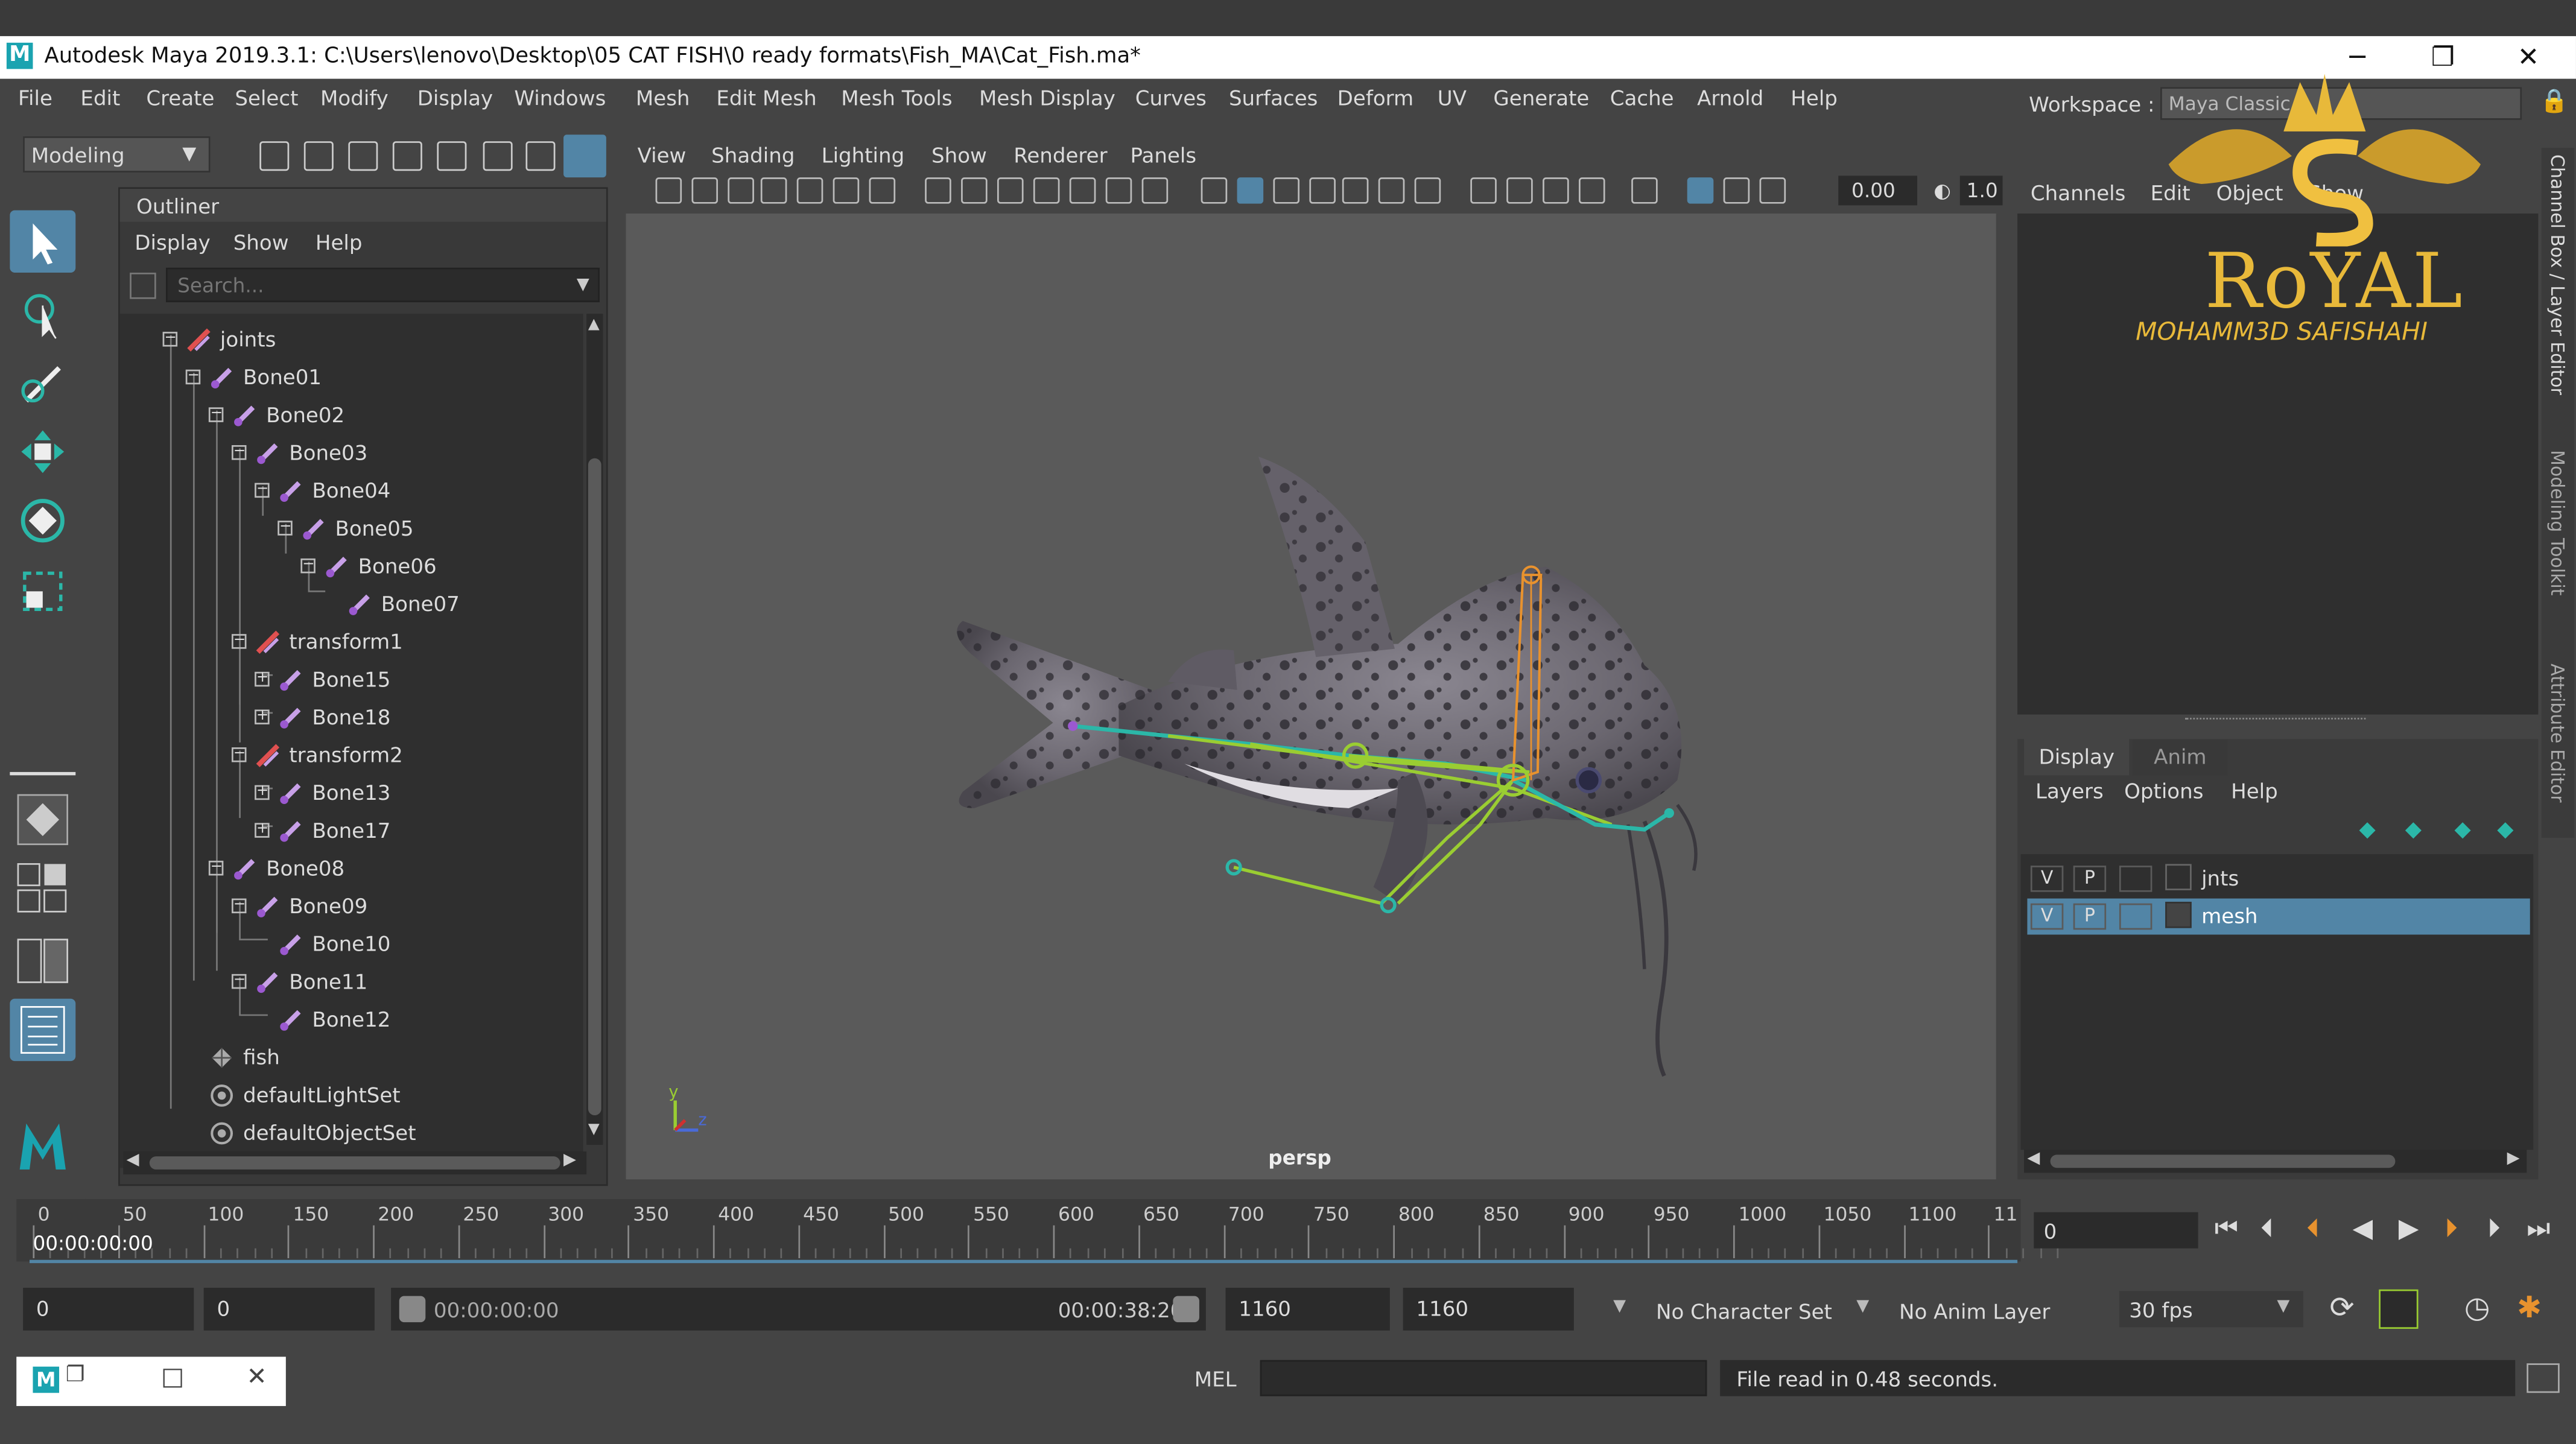 The width and height of the screenshot is (2576, 1444). What do you see at coordinates (1215, 1379) in the screenshot?
I see `mel-label: MEL` at bounding box center [1215, 1379].